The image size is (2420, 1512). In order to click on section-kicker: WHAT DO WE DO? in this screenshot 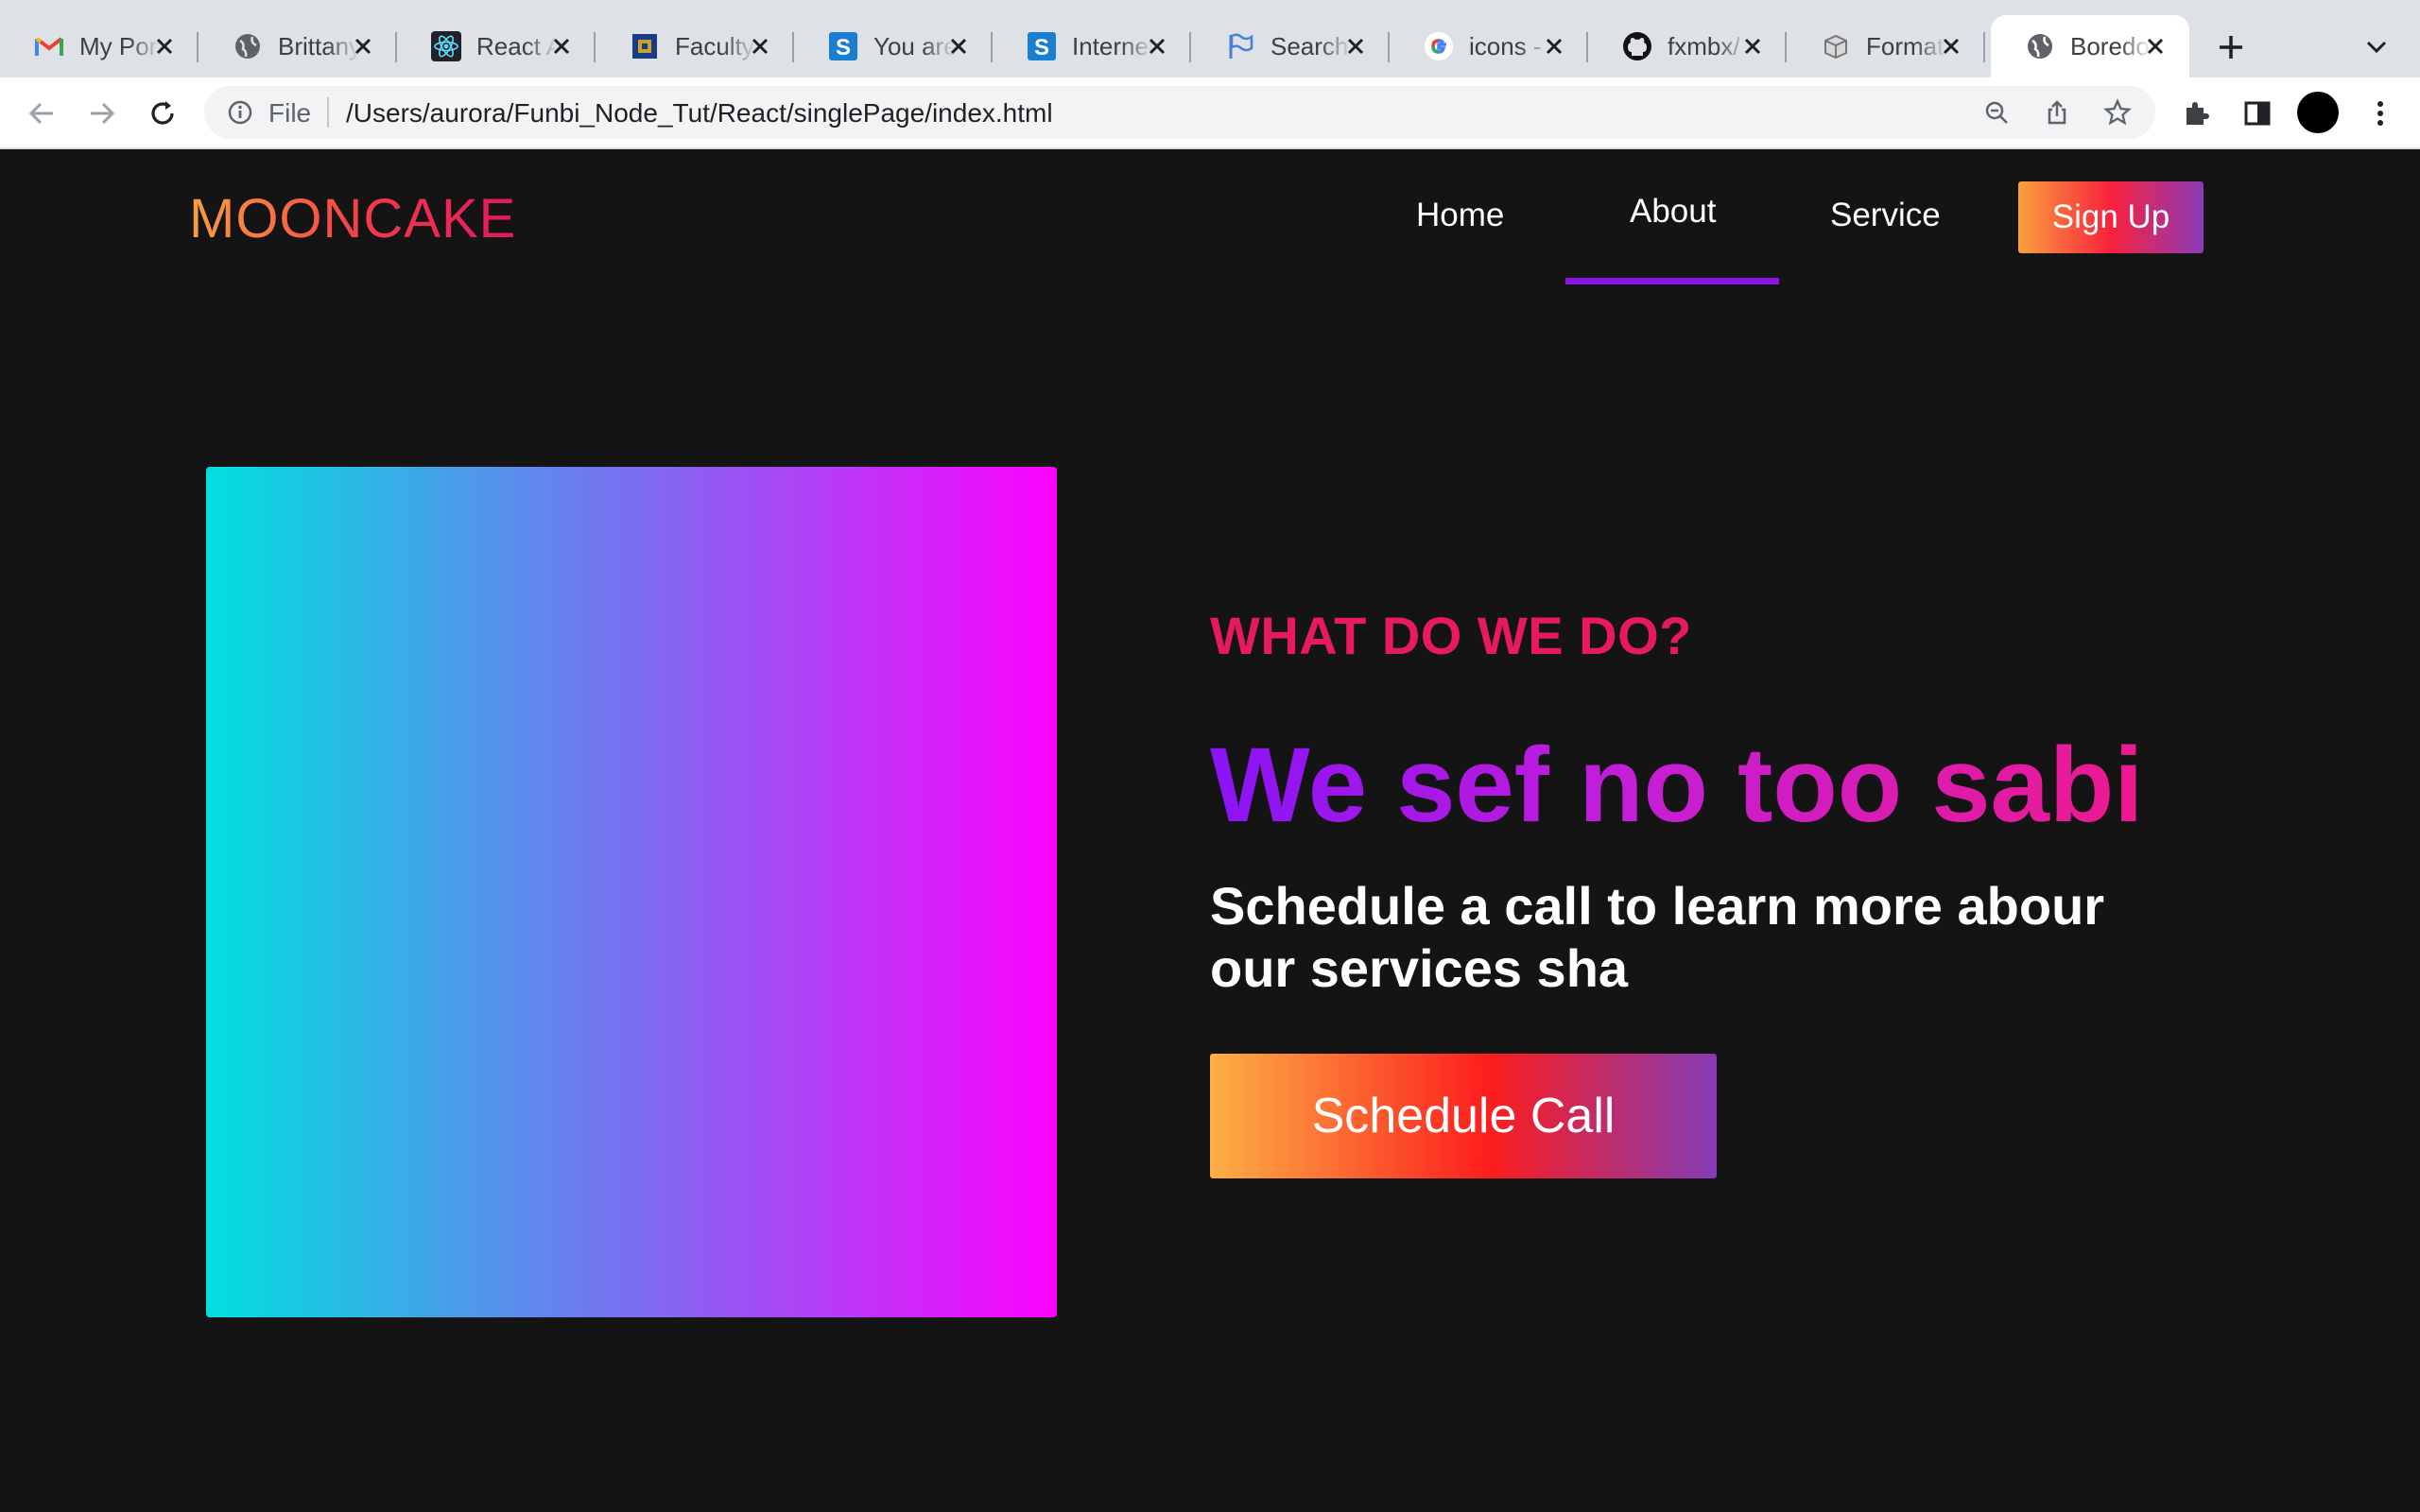, I will do `click(1451, 635)`.